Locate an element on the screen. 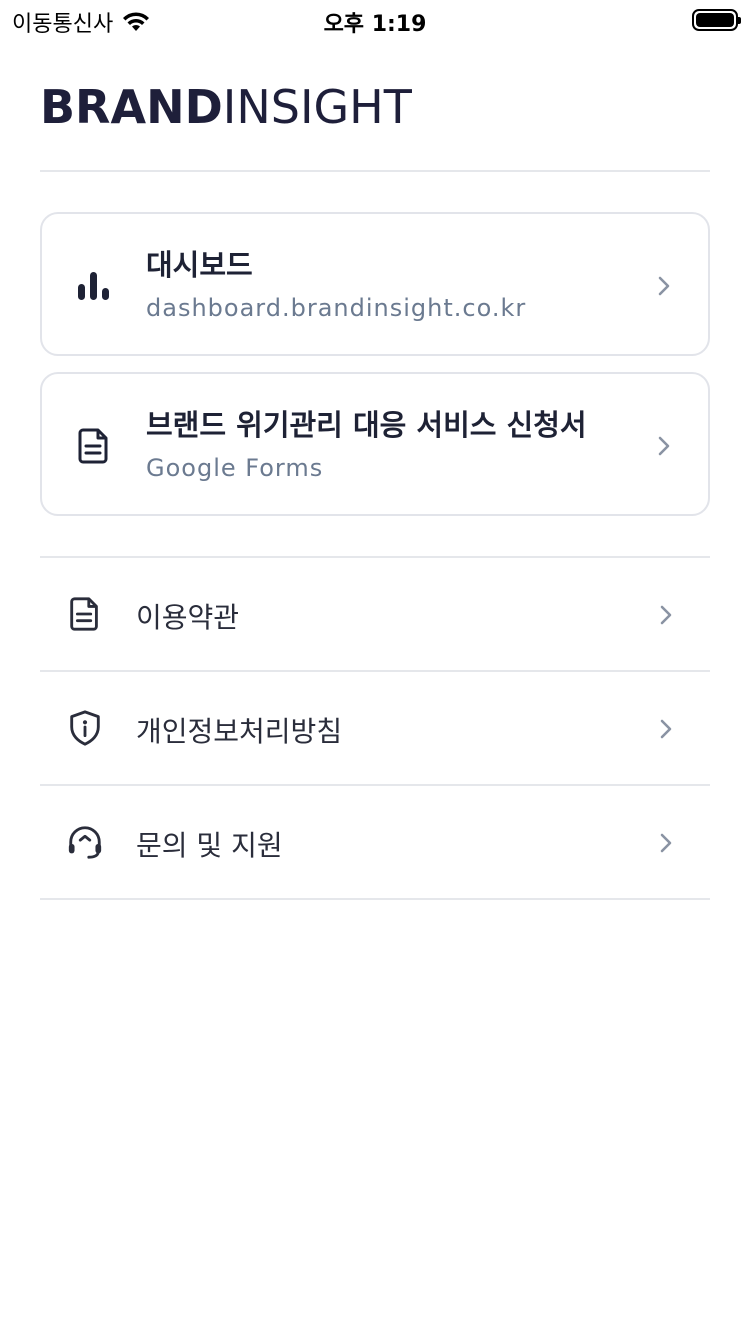  status-time: 오후 1:19 is located at coordinates (375, 24).